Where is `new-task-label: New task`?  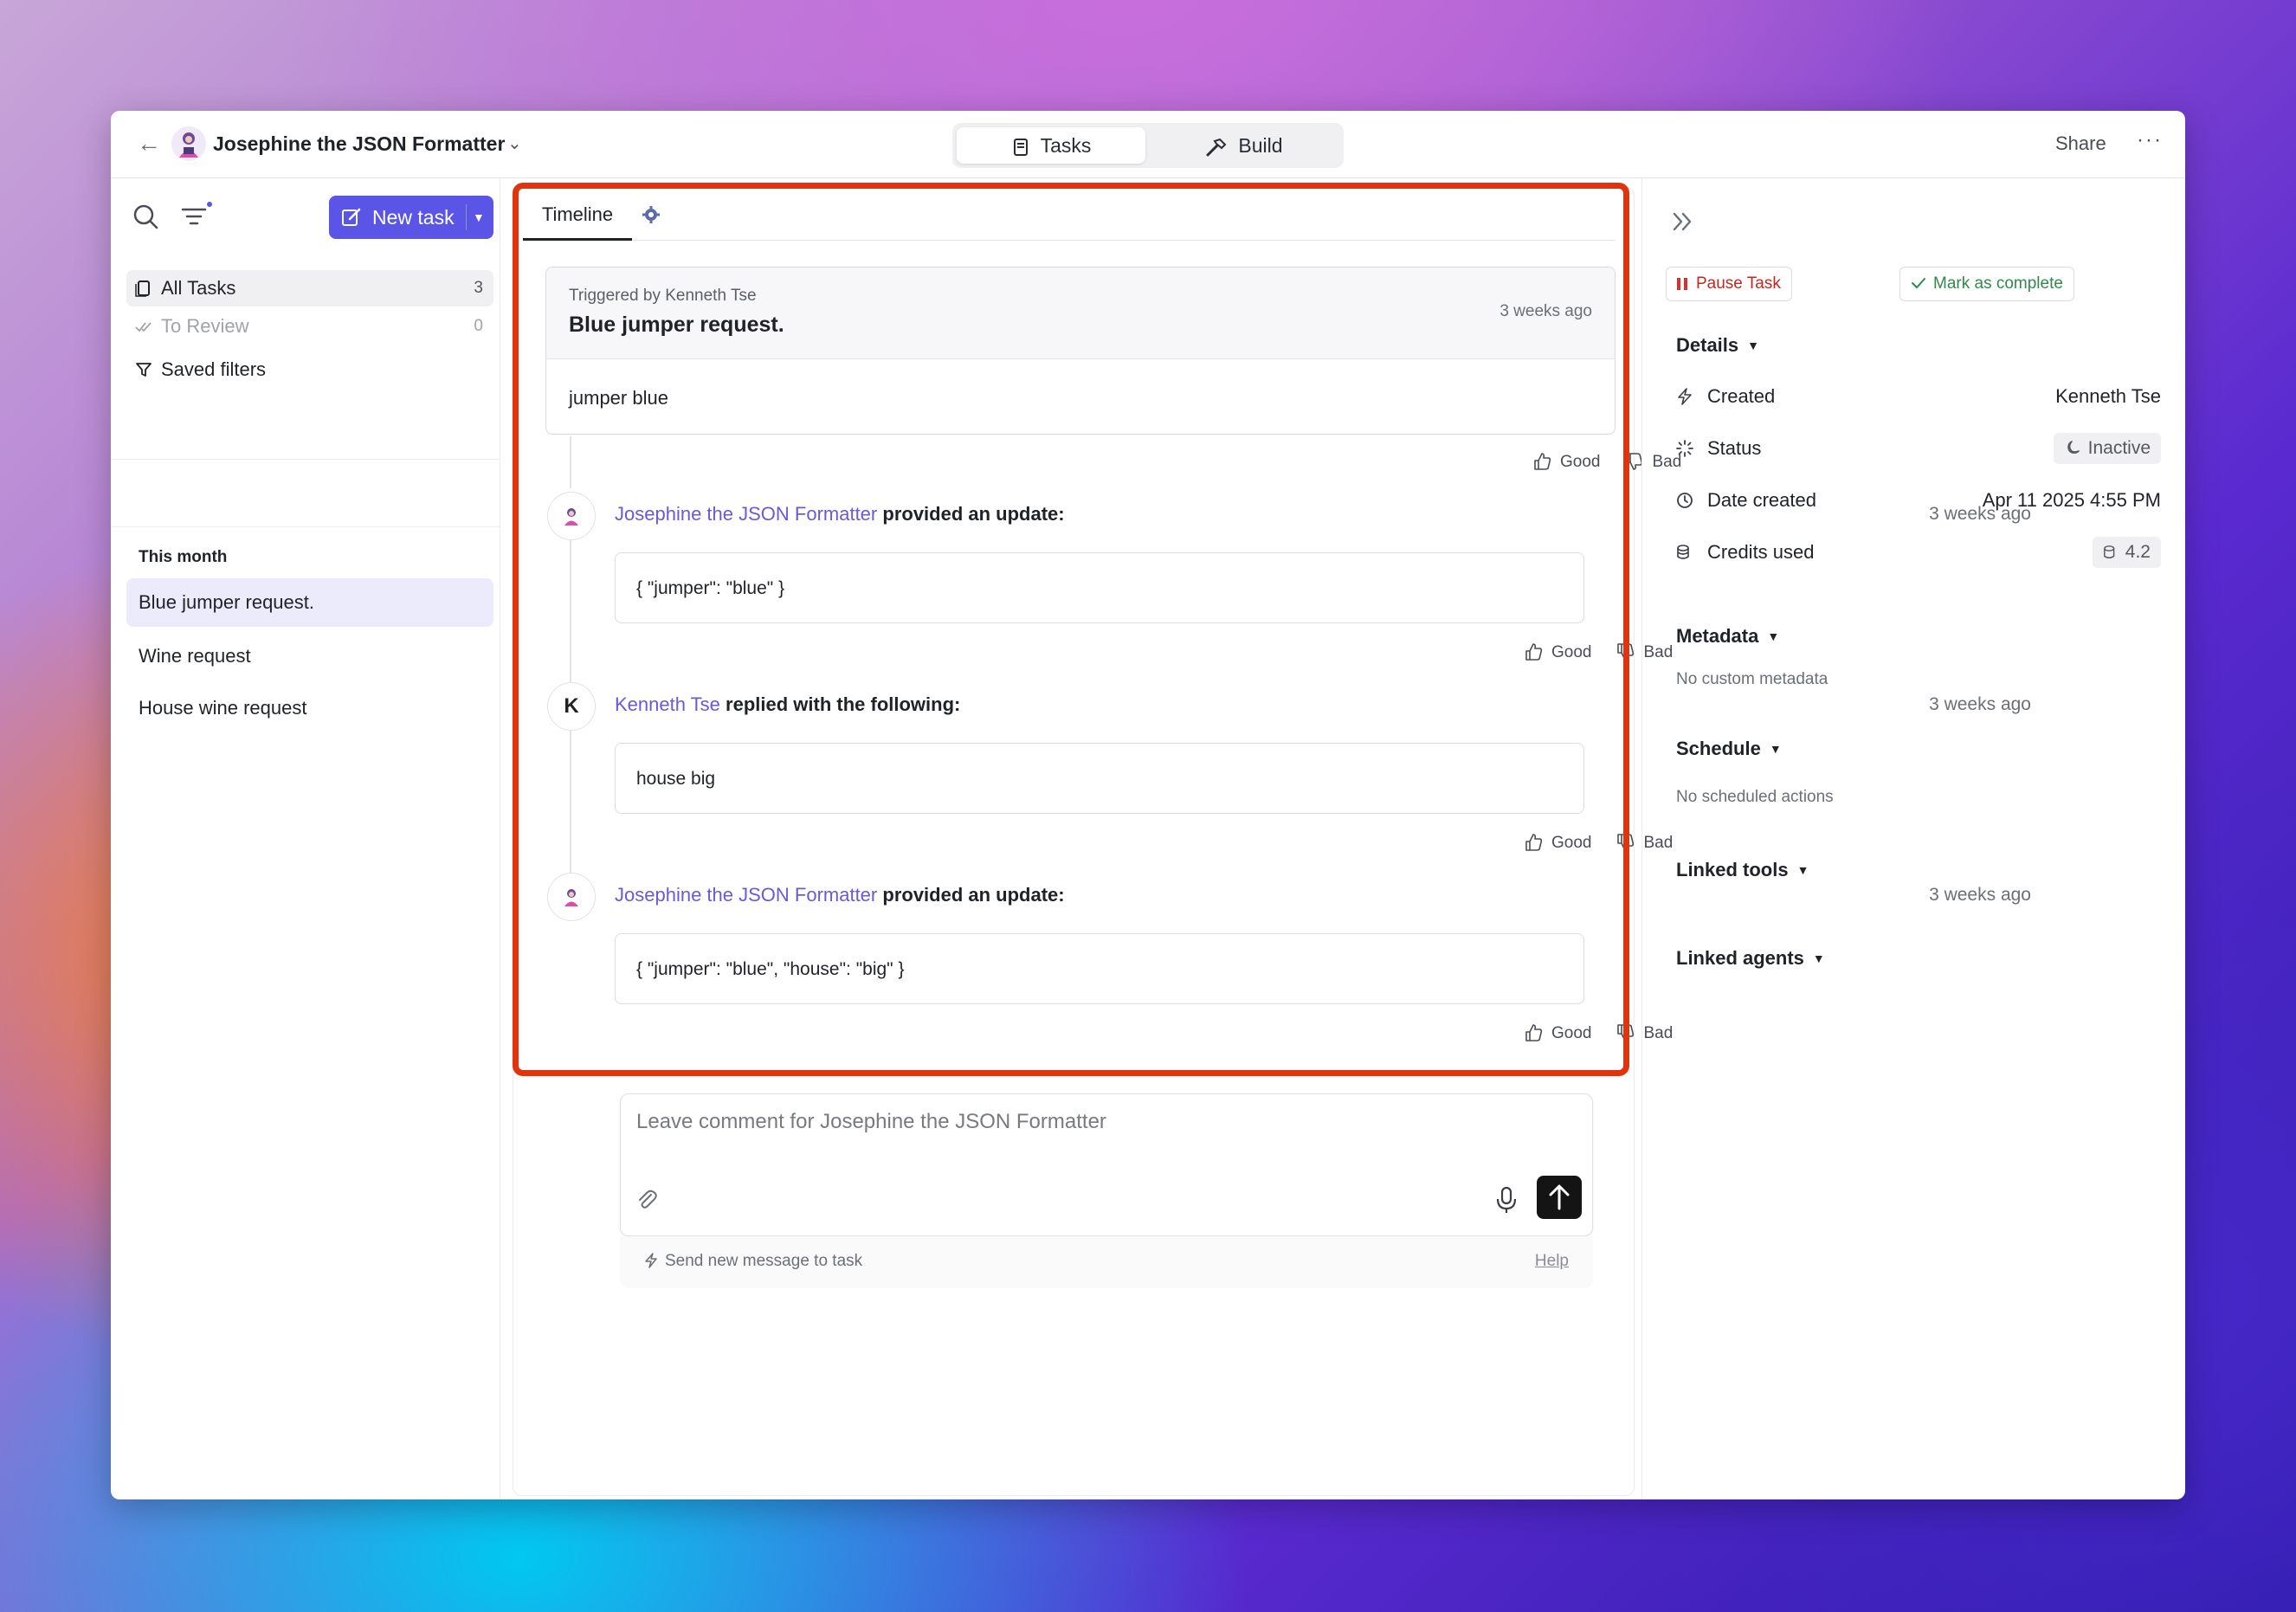 new-task-label: New task is located at coordinates (413, 217).